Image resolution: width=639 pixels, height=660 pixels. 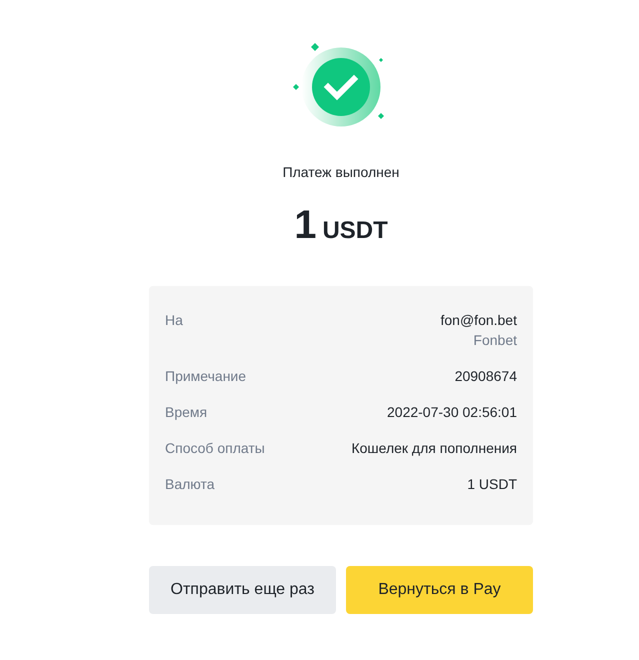 I want to click on detail-label: На, so click(x=174, y=320).